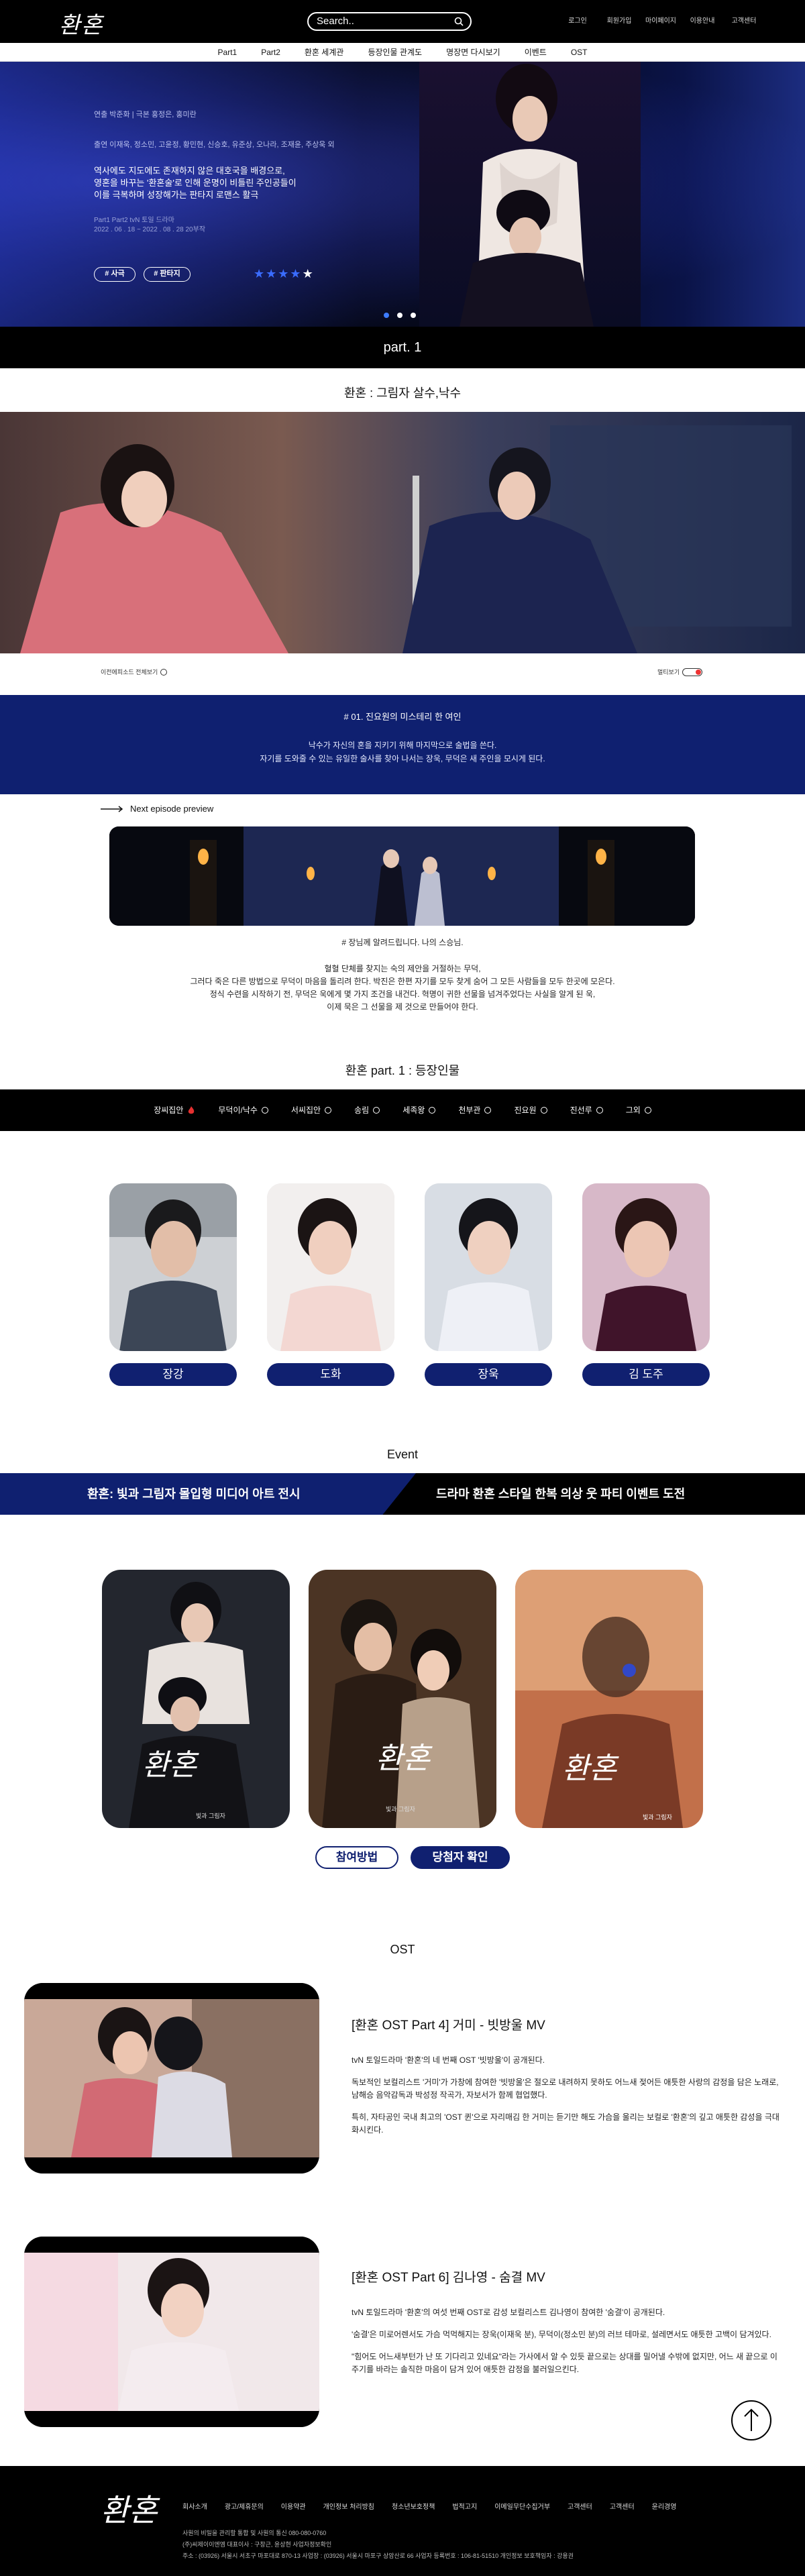  Describe the element at coordinates (81, 23) in the screenshot. I see `site-logo: 환혼` at that location.